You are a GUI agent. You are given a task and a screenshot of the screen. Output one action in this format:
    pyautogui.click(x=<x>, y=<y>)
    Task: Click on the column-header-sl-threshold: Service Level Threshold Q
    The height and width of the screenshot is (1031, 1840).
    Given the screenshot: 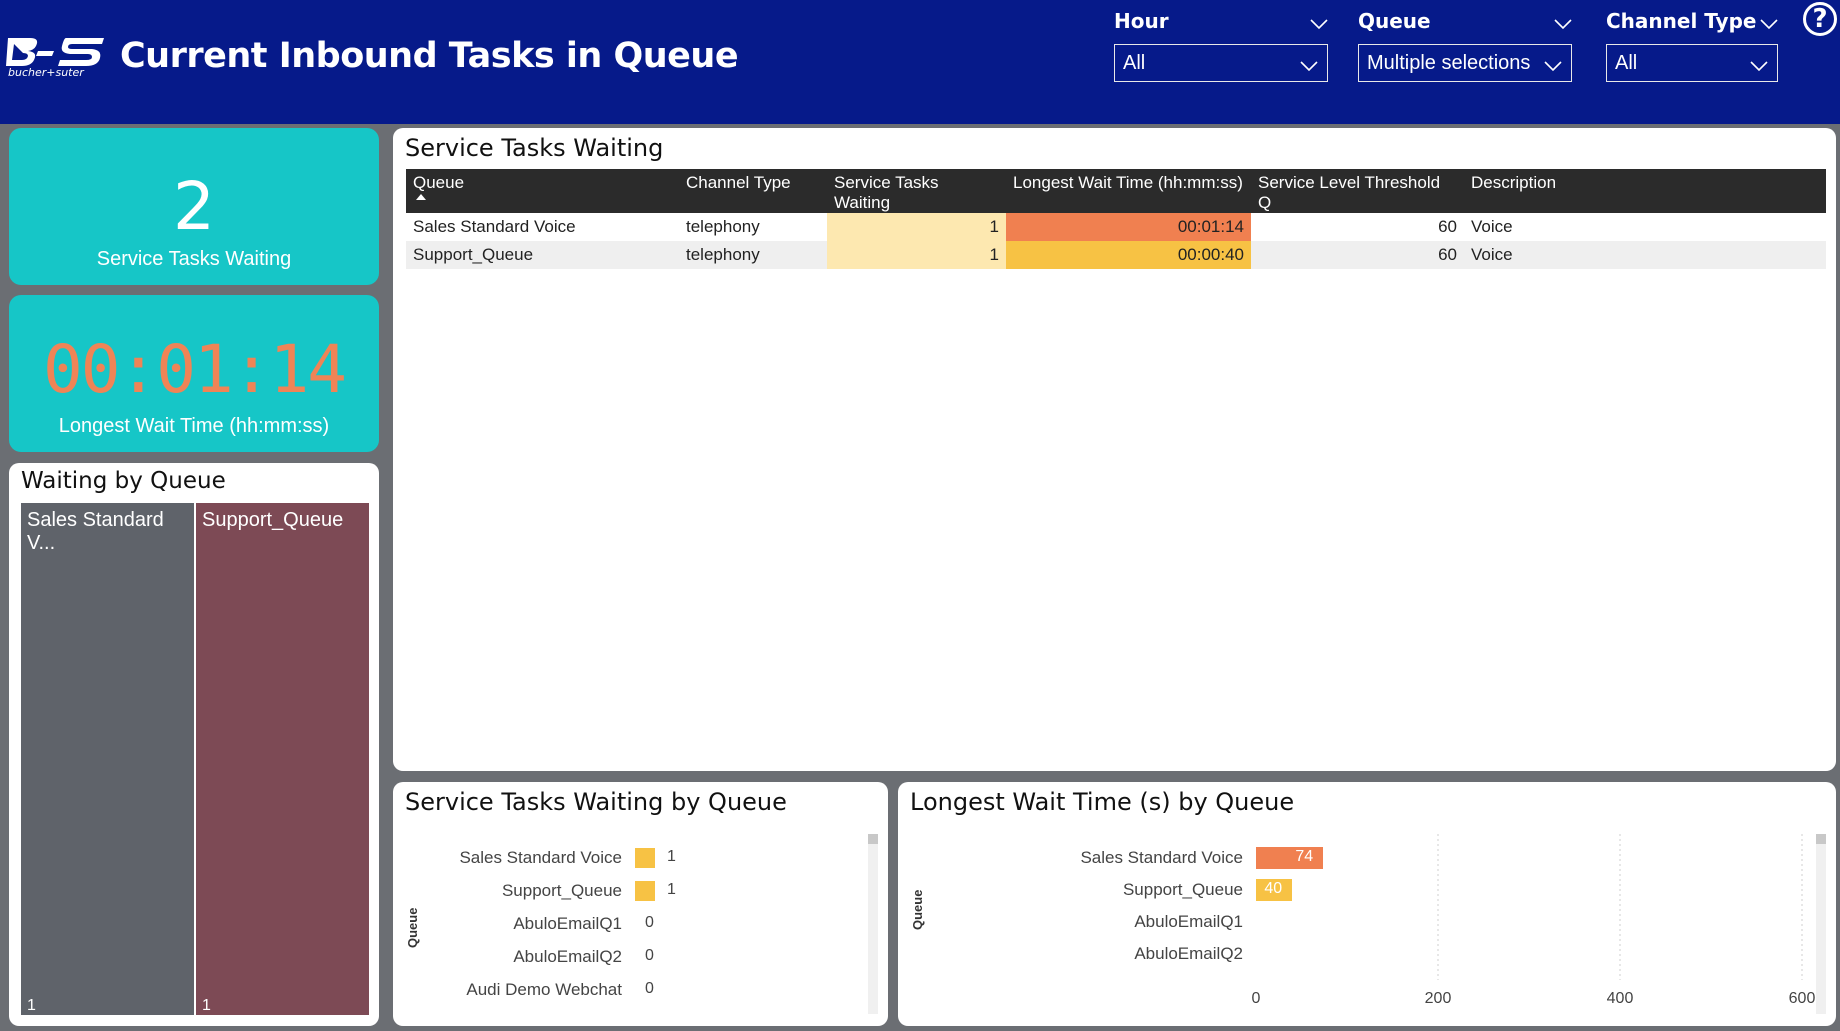 What is the action you would take?
    pyautogui.click(x=1357, y=191)
    